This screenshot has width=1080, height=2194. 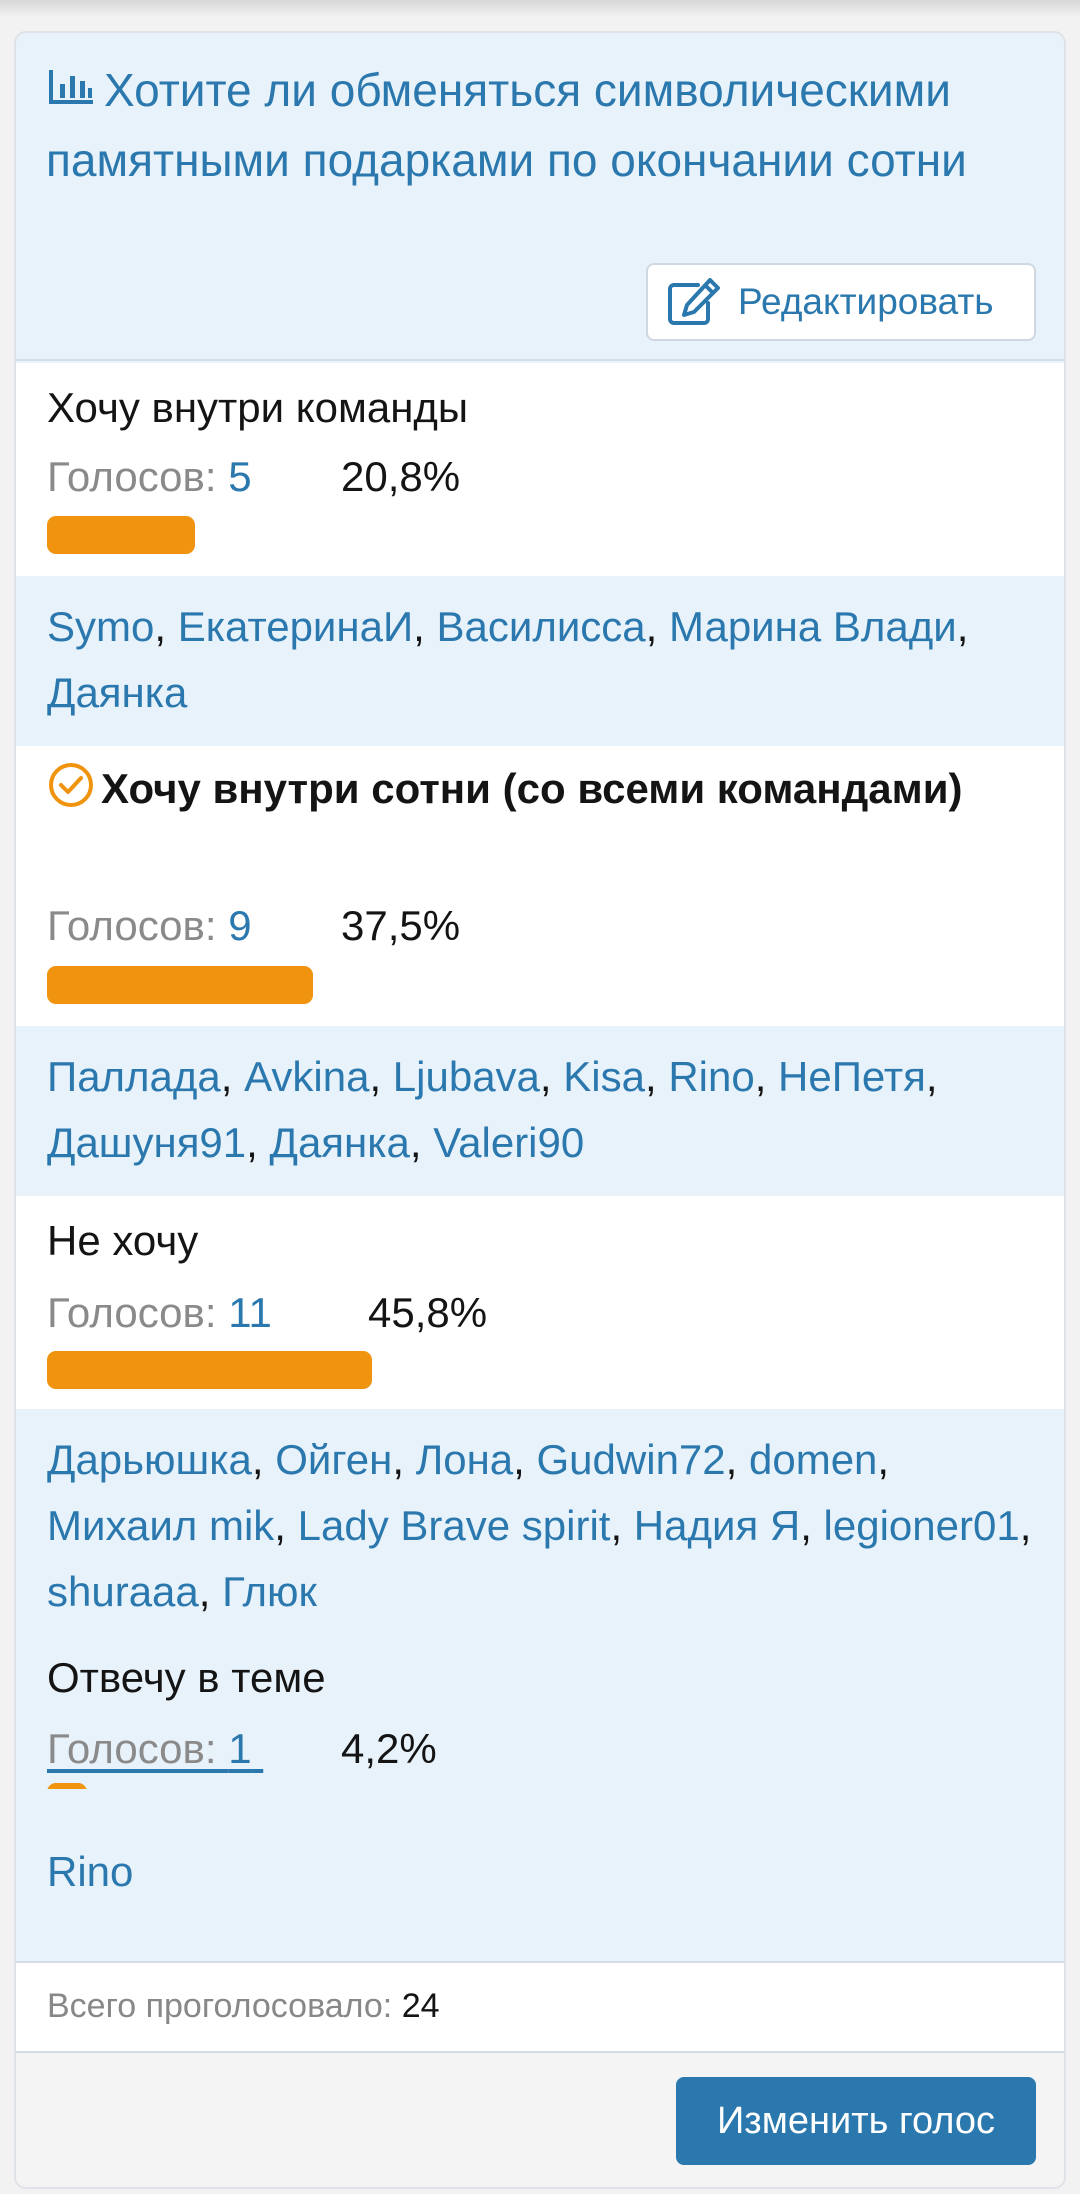 What do you see at coordinates (466, 1076) in the screenshot?
I see `voter-link: Ljubava` at bounding box center [466, 1076].